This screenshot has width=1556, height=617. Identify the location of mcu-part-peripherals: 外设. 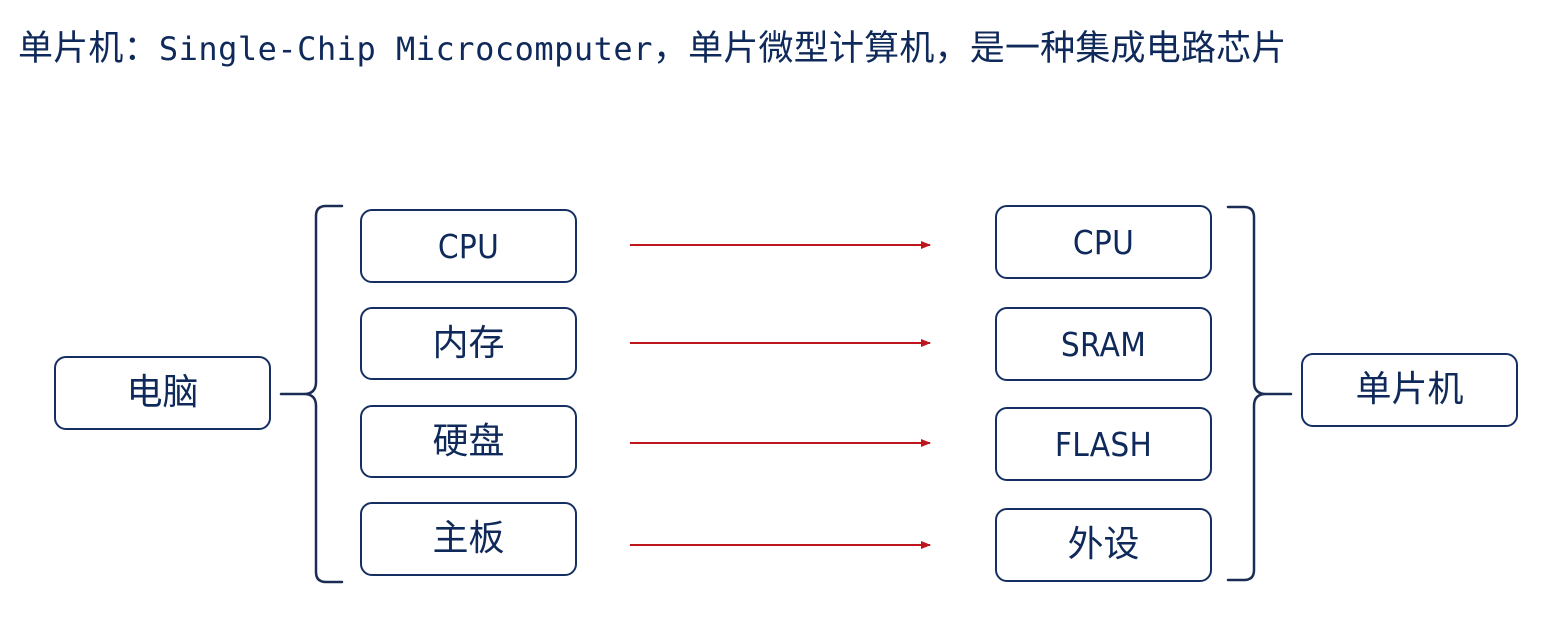
(1103, 545).